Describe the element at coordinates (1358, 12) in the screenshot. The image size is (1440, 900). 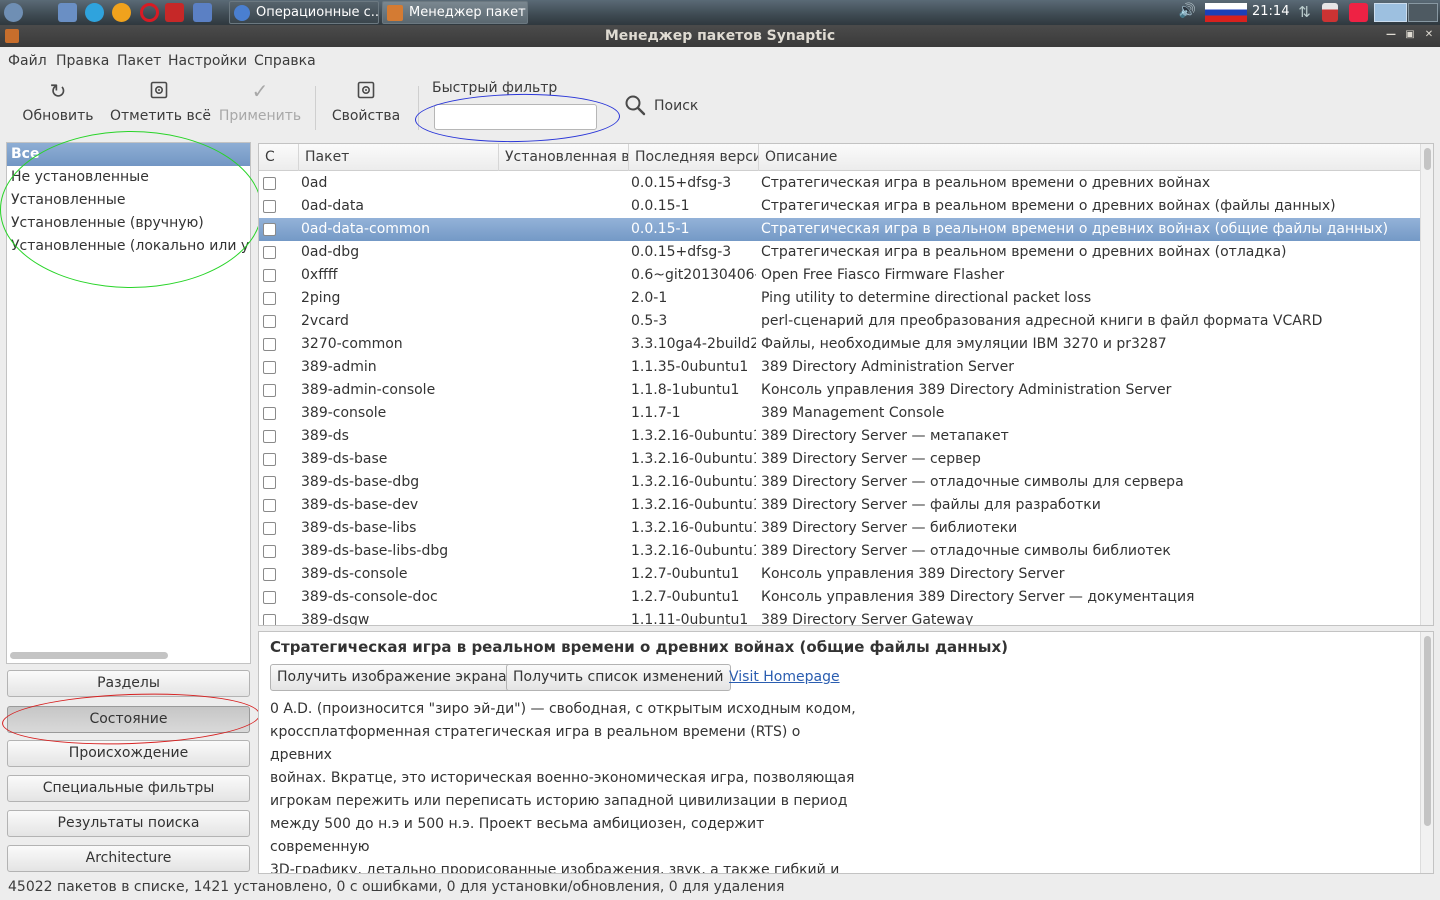
I see `update-icon` at that location.